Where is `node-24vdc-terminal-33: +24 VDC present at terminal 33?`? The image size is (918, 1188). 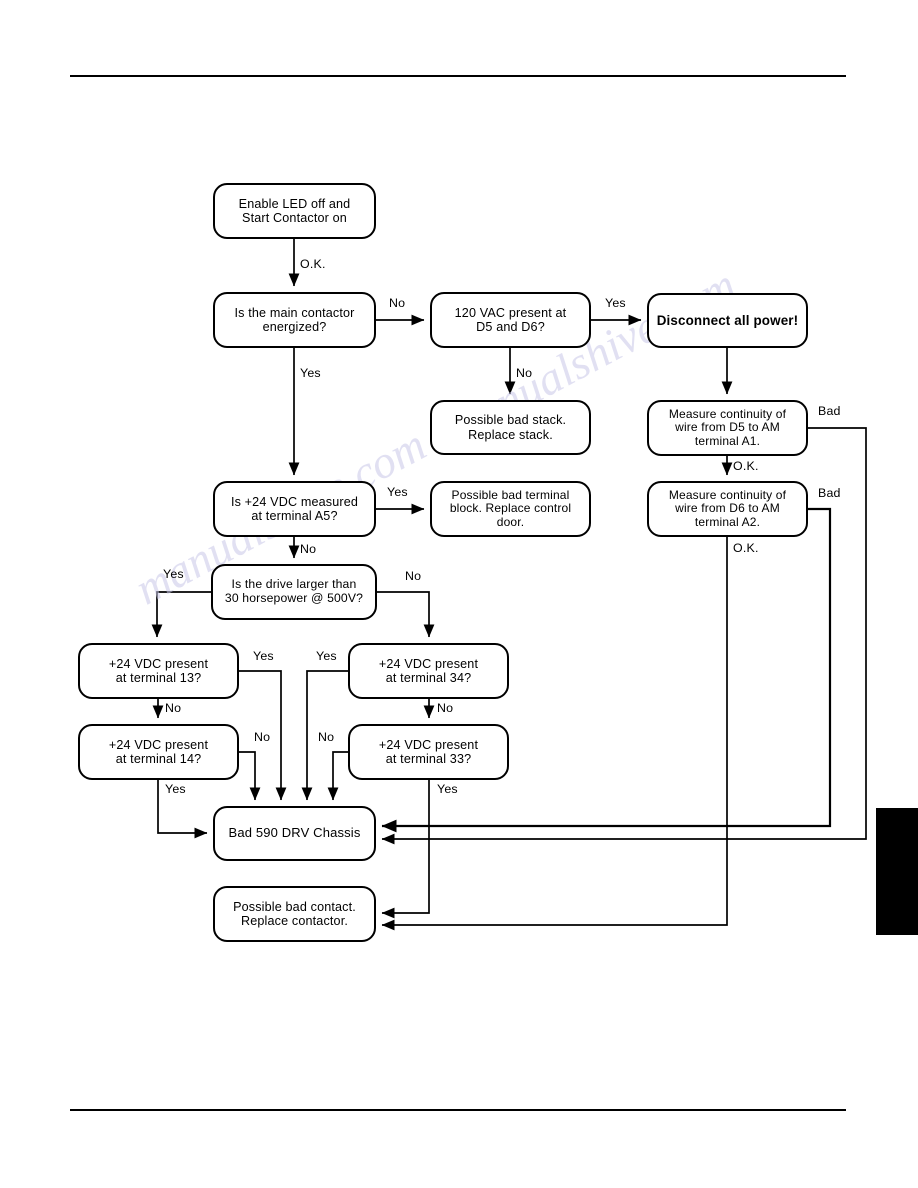
node-24vdc-terminal-33: +24 VDC present at terminal 33? is located at coordinates (428, 752).